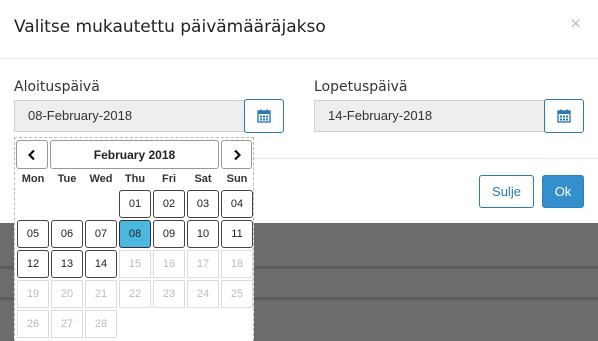  What do you see at coordinates (135, 264) in the screenshot?
I see `day-cell-disabled: 15` at bounding box center [135, 264].